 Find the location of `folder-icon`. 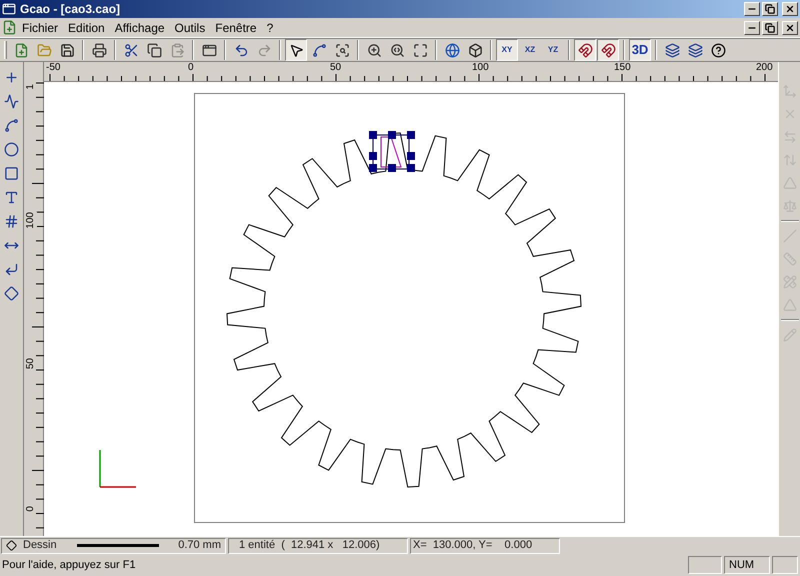

folder-icon is located at coordinates (44, 50).